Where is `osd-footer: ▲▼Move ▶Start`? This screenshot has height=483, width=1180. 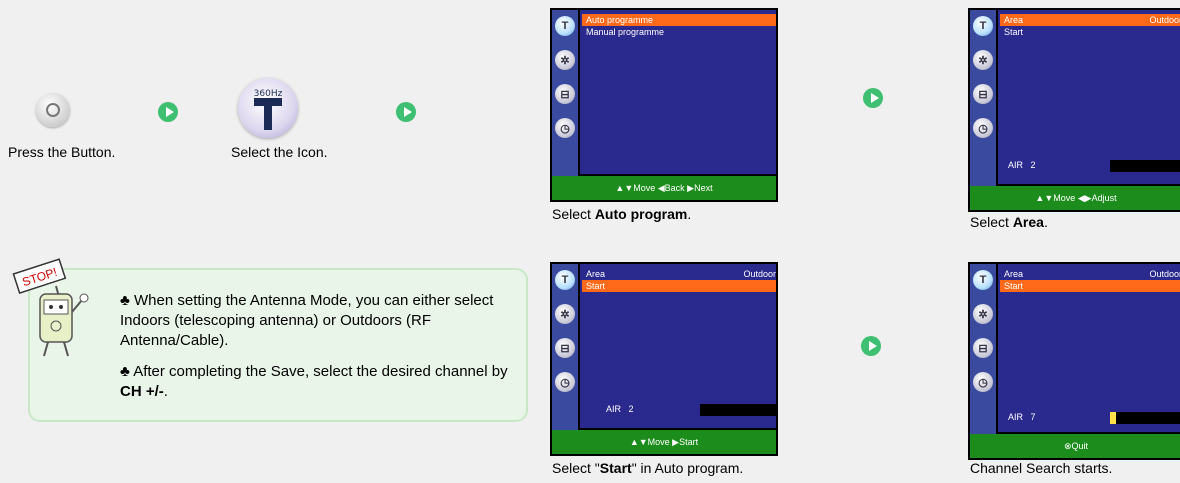 osd-footer: ▲▼Move ▶Start is located at coordinates (664, 442).